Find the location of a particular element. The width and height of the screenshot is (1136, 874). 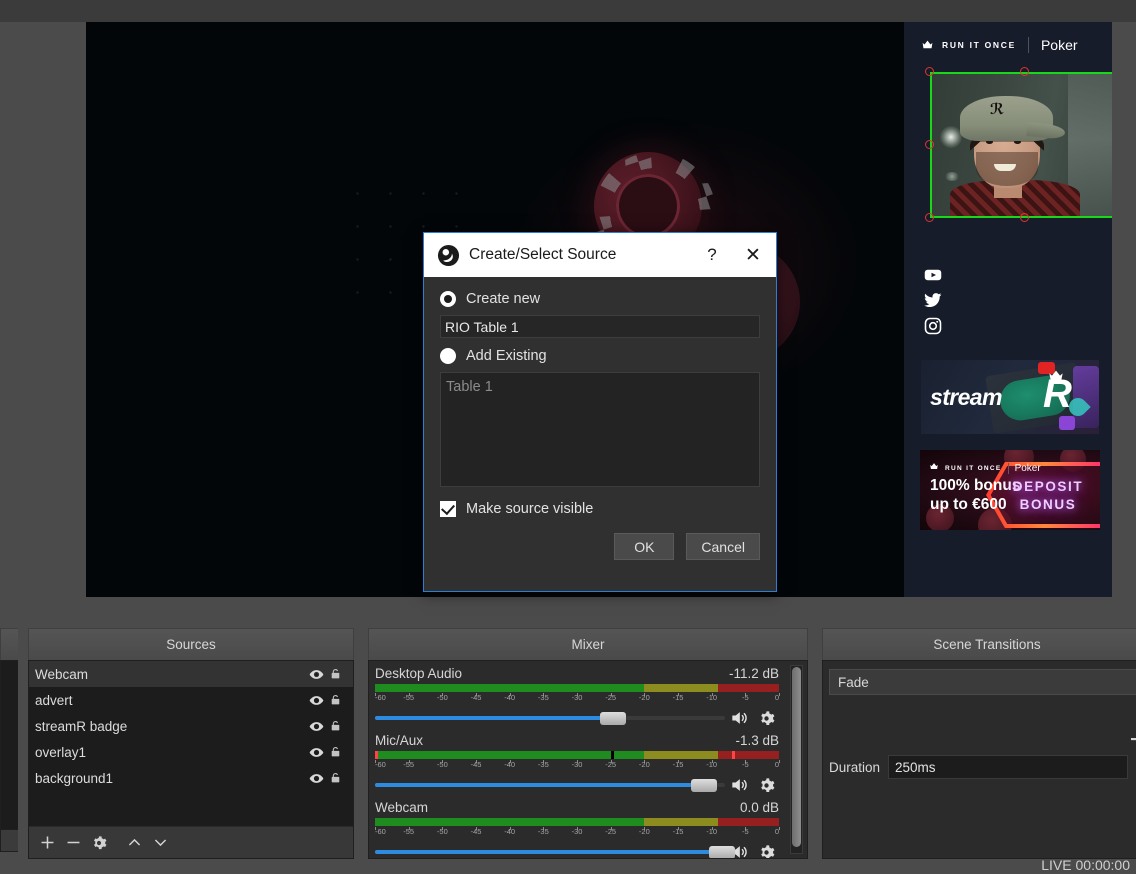

streamr-twitch-badge-icon is located at coordinates (1067, 423).